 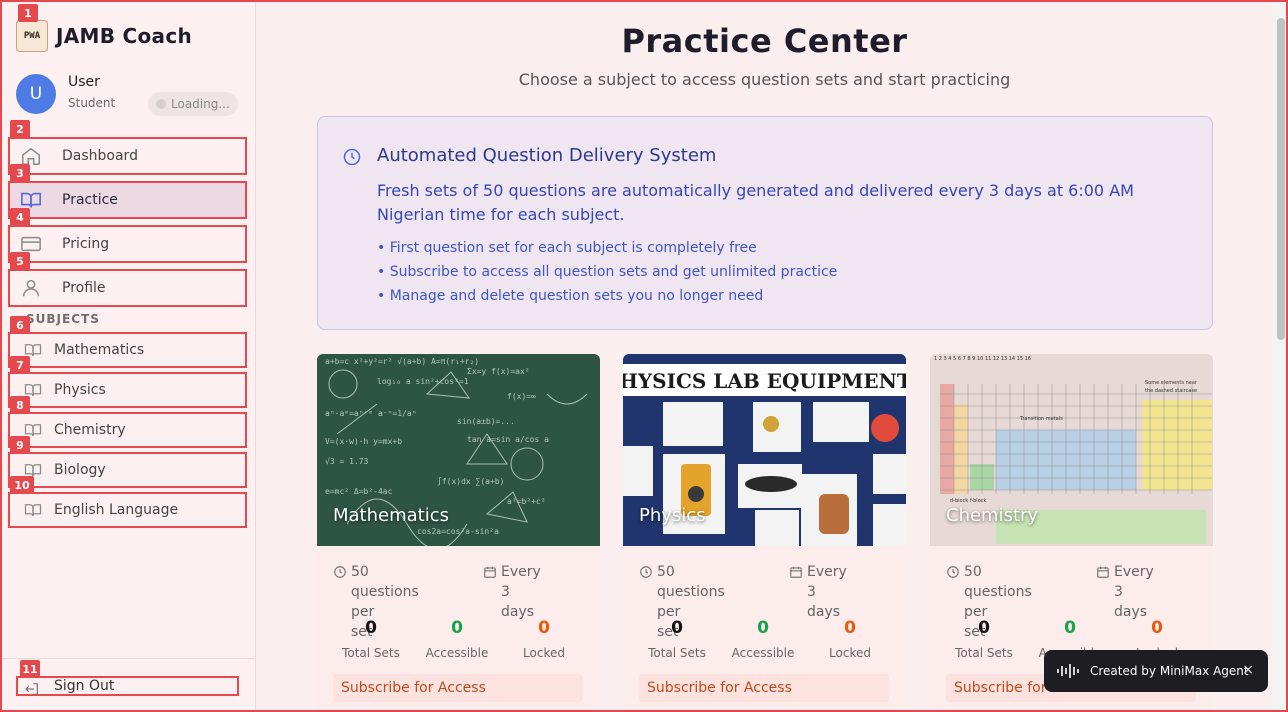 What do you see at coordinates (116, 510) in the screenshot?
I see `subject-label: English Language` at bounding box center [116, 510].